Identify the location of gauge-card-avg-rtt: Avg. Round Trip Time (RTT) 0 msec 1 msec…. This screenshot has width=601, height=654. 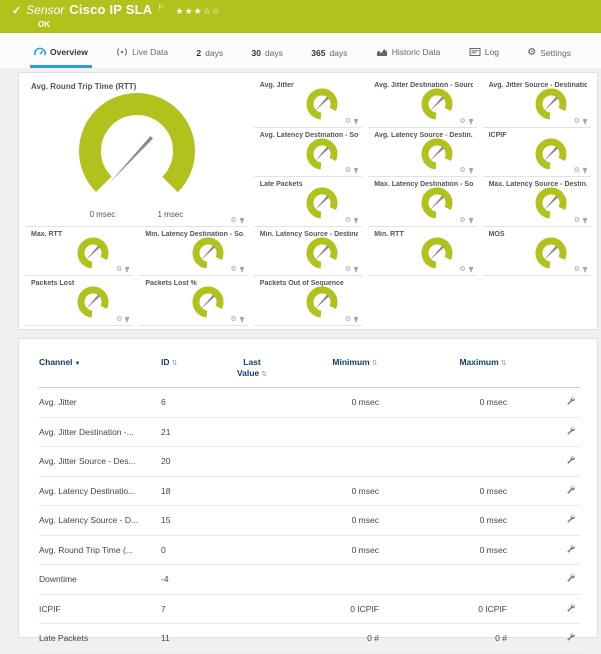
(136, 152).